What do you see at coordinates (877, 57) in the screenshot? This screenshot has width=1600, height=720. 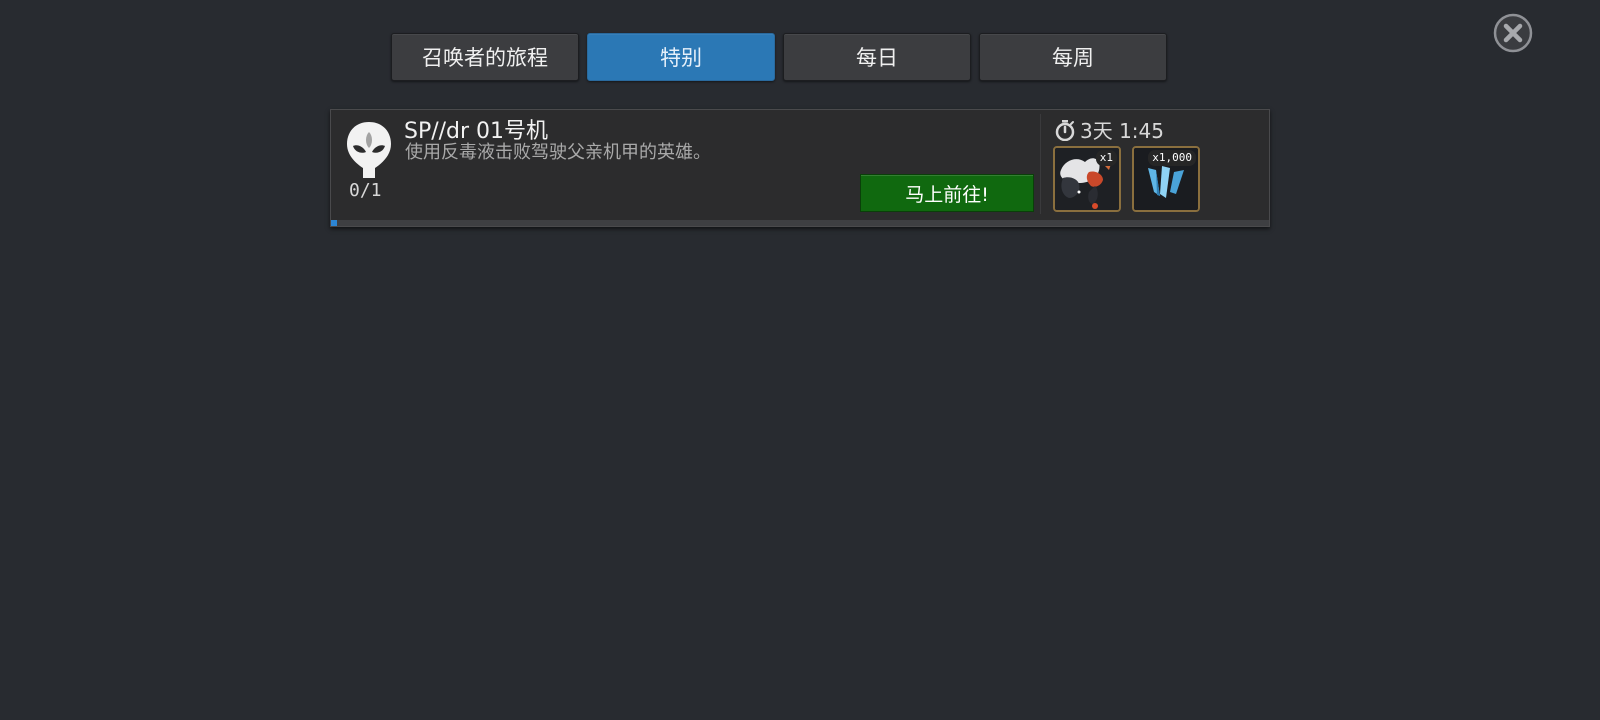 I see `tab-daily: 每日` at bounding box center [877, 57].